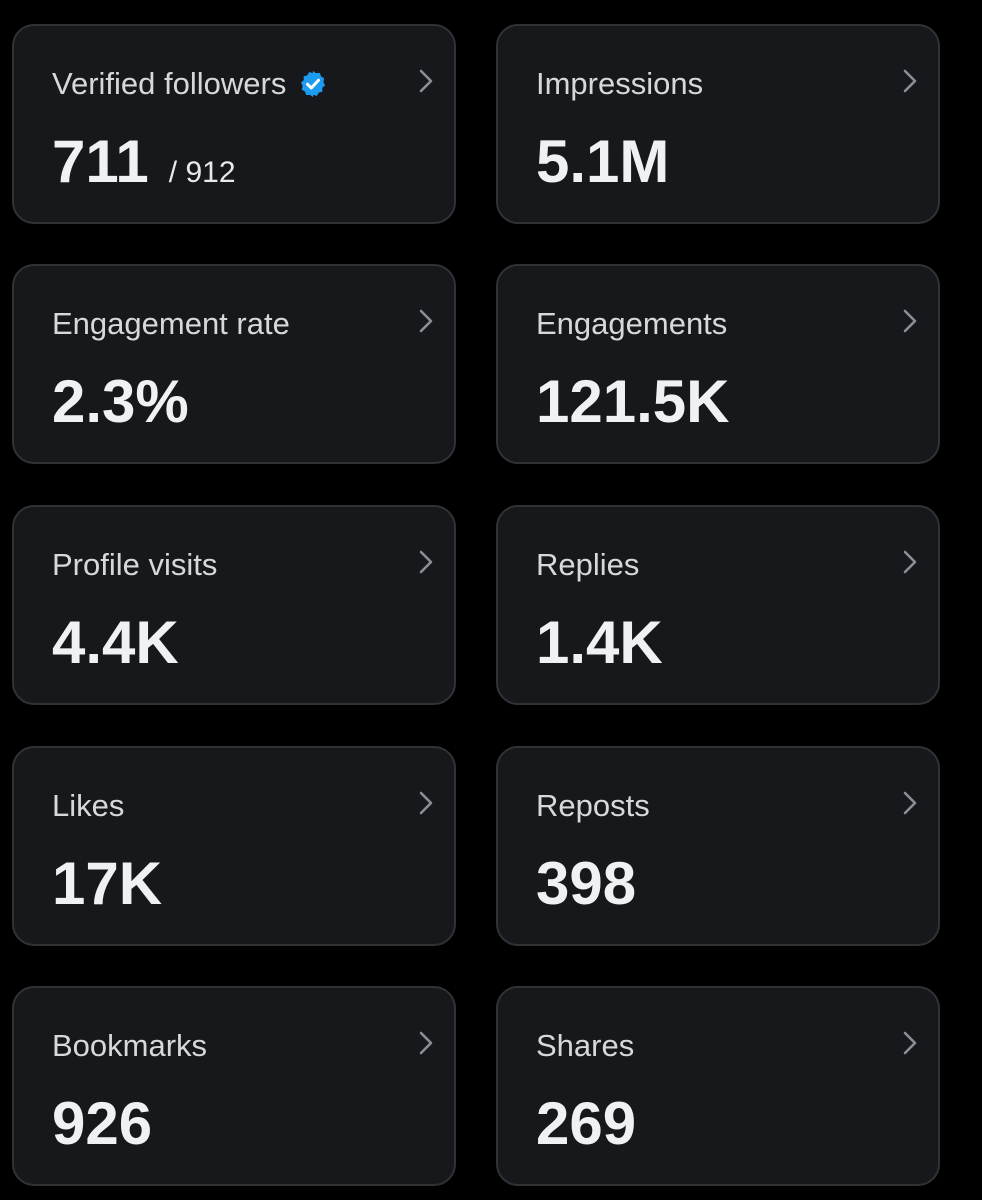 This screenshot has width=982, height=1200. I want to click on metric-value: 711 / 912, so click(144, 167).